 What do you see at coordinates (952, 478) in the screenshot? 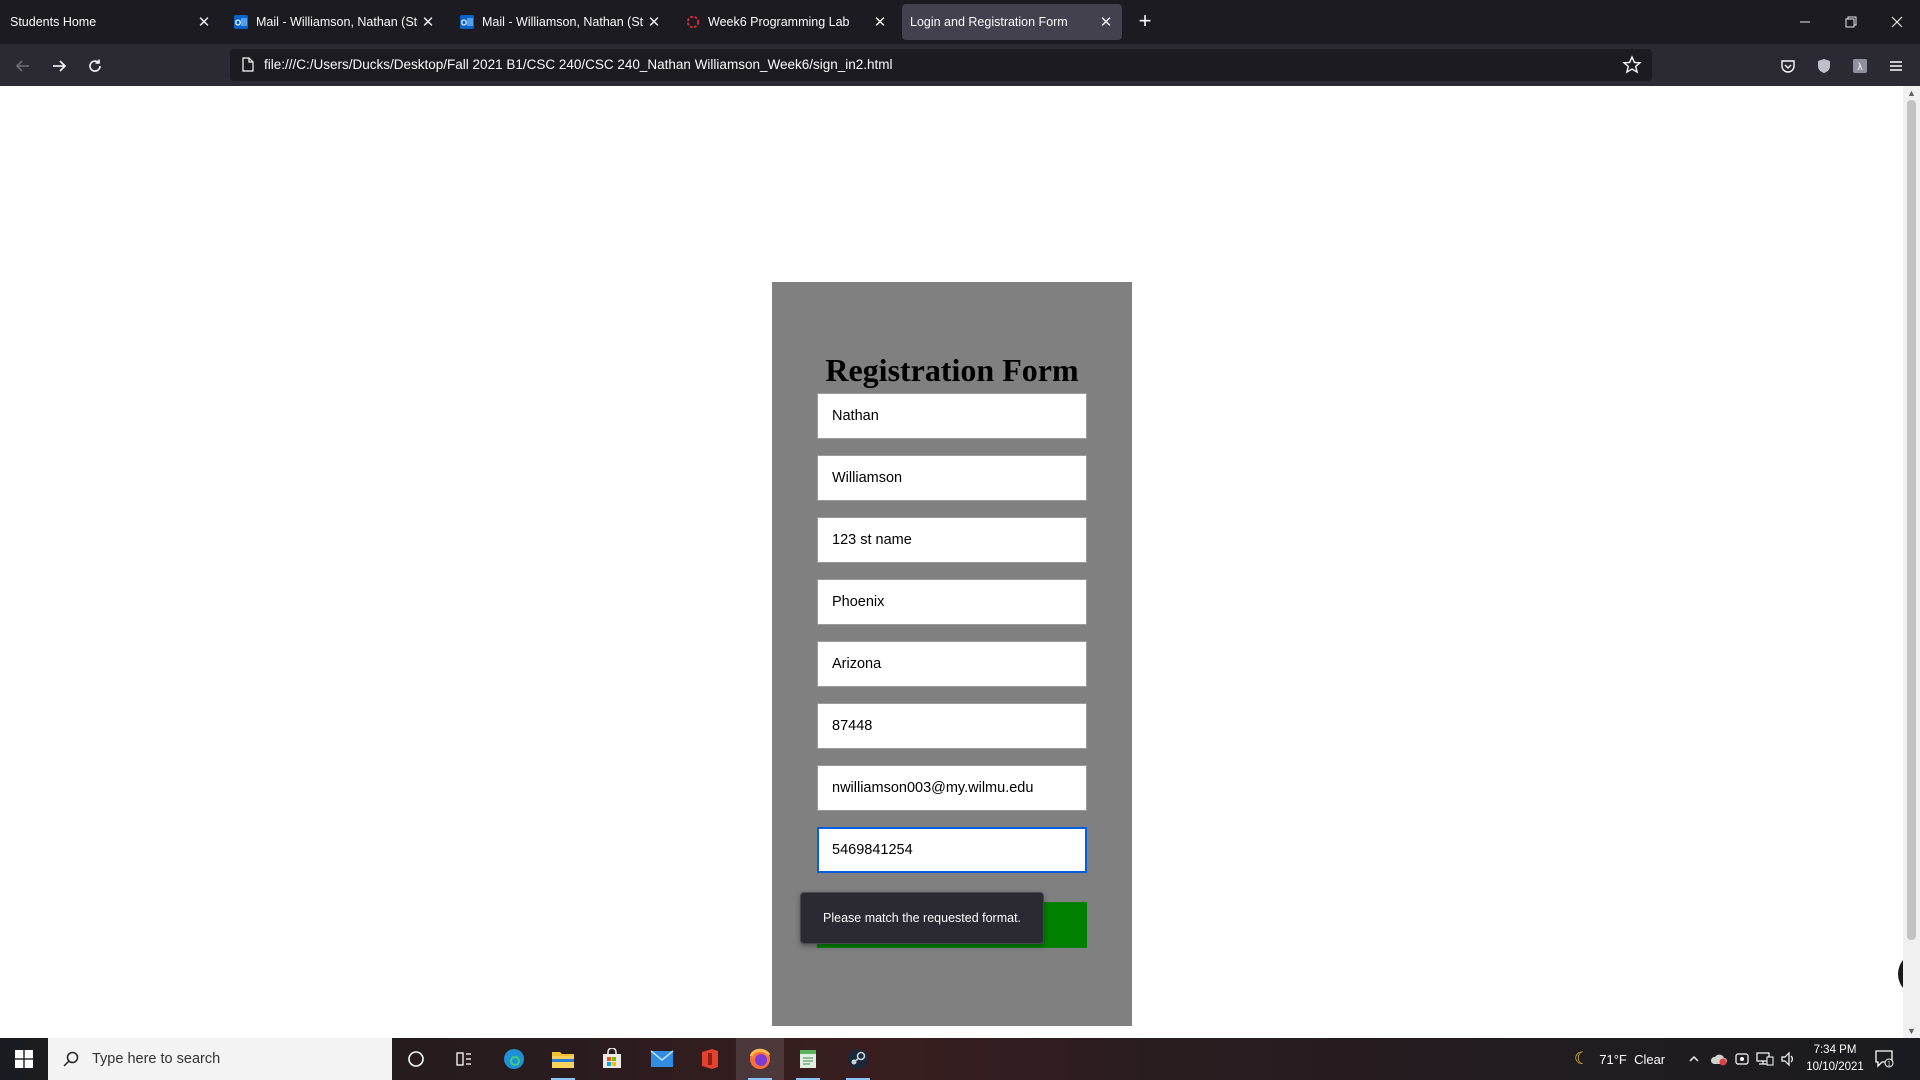
I see `last-name-field` at bounding box center [952, 478].